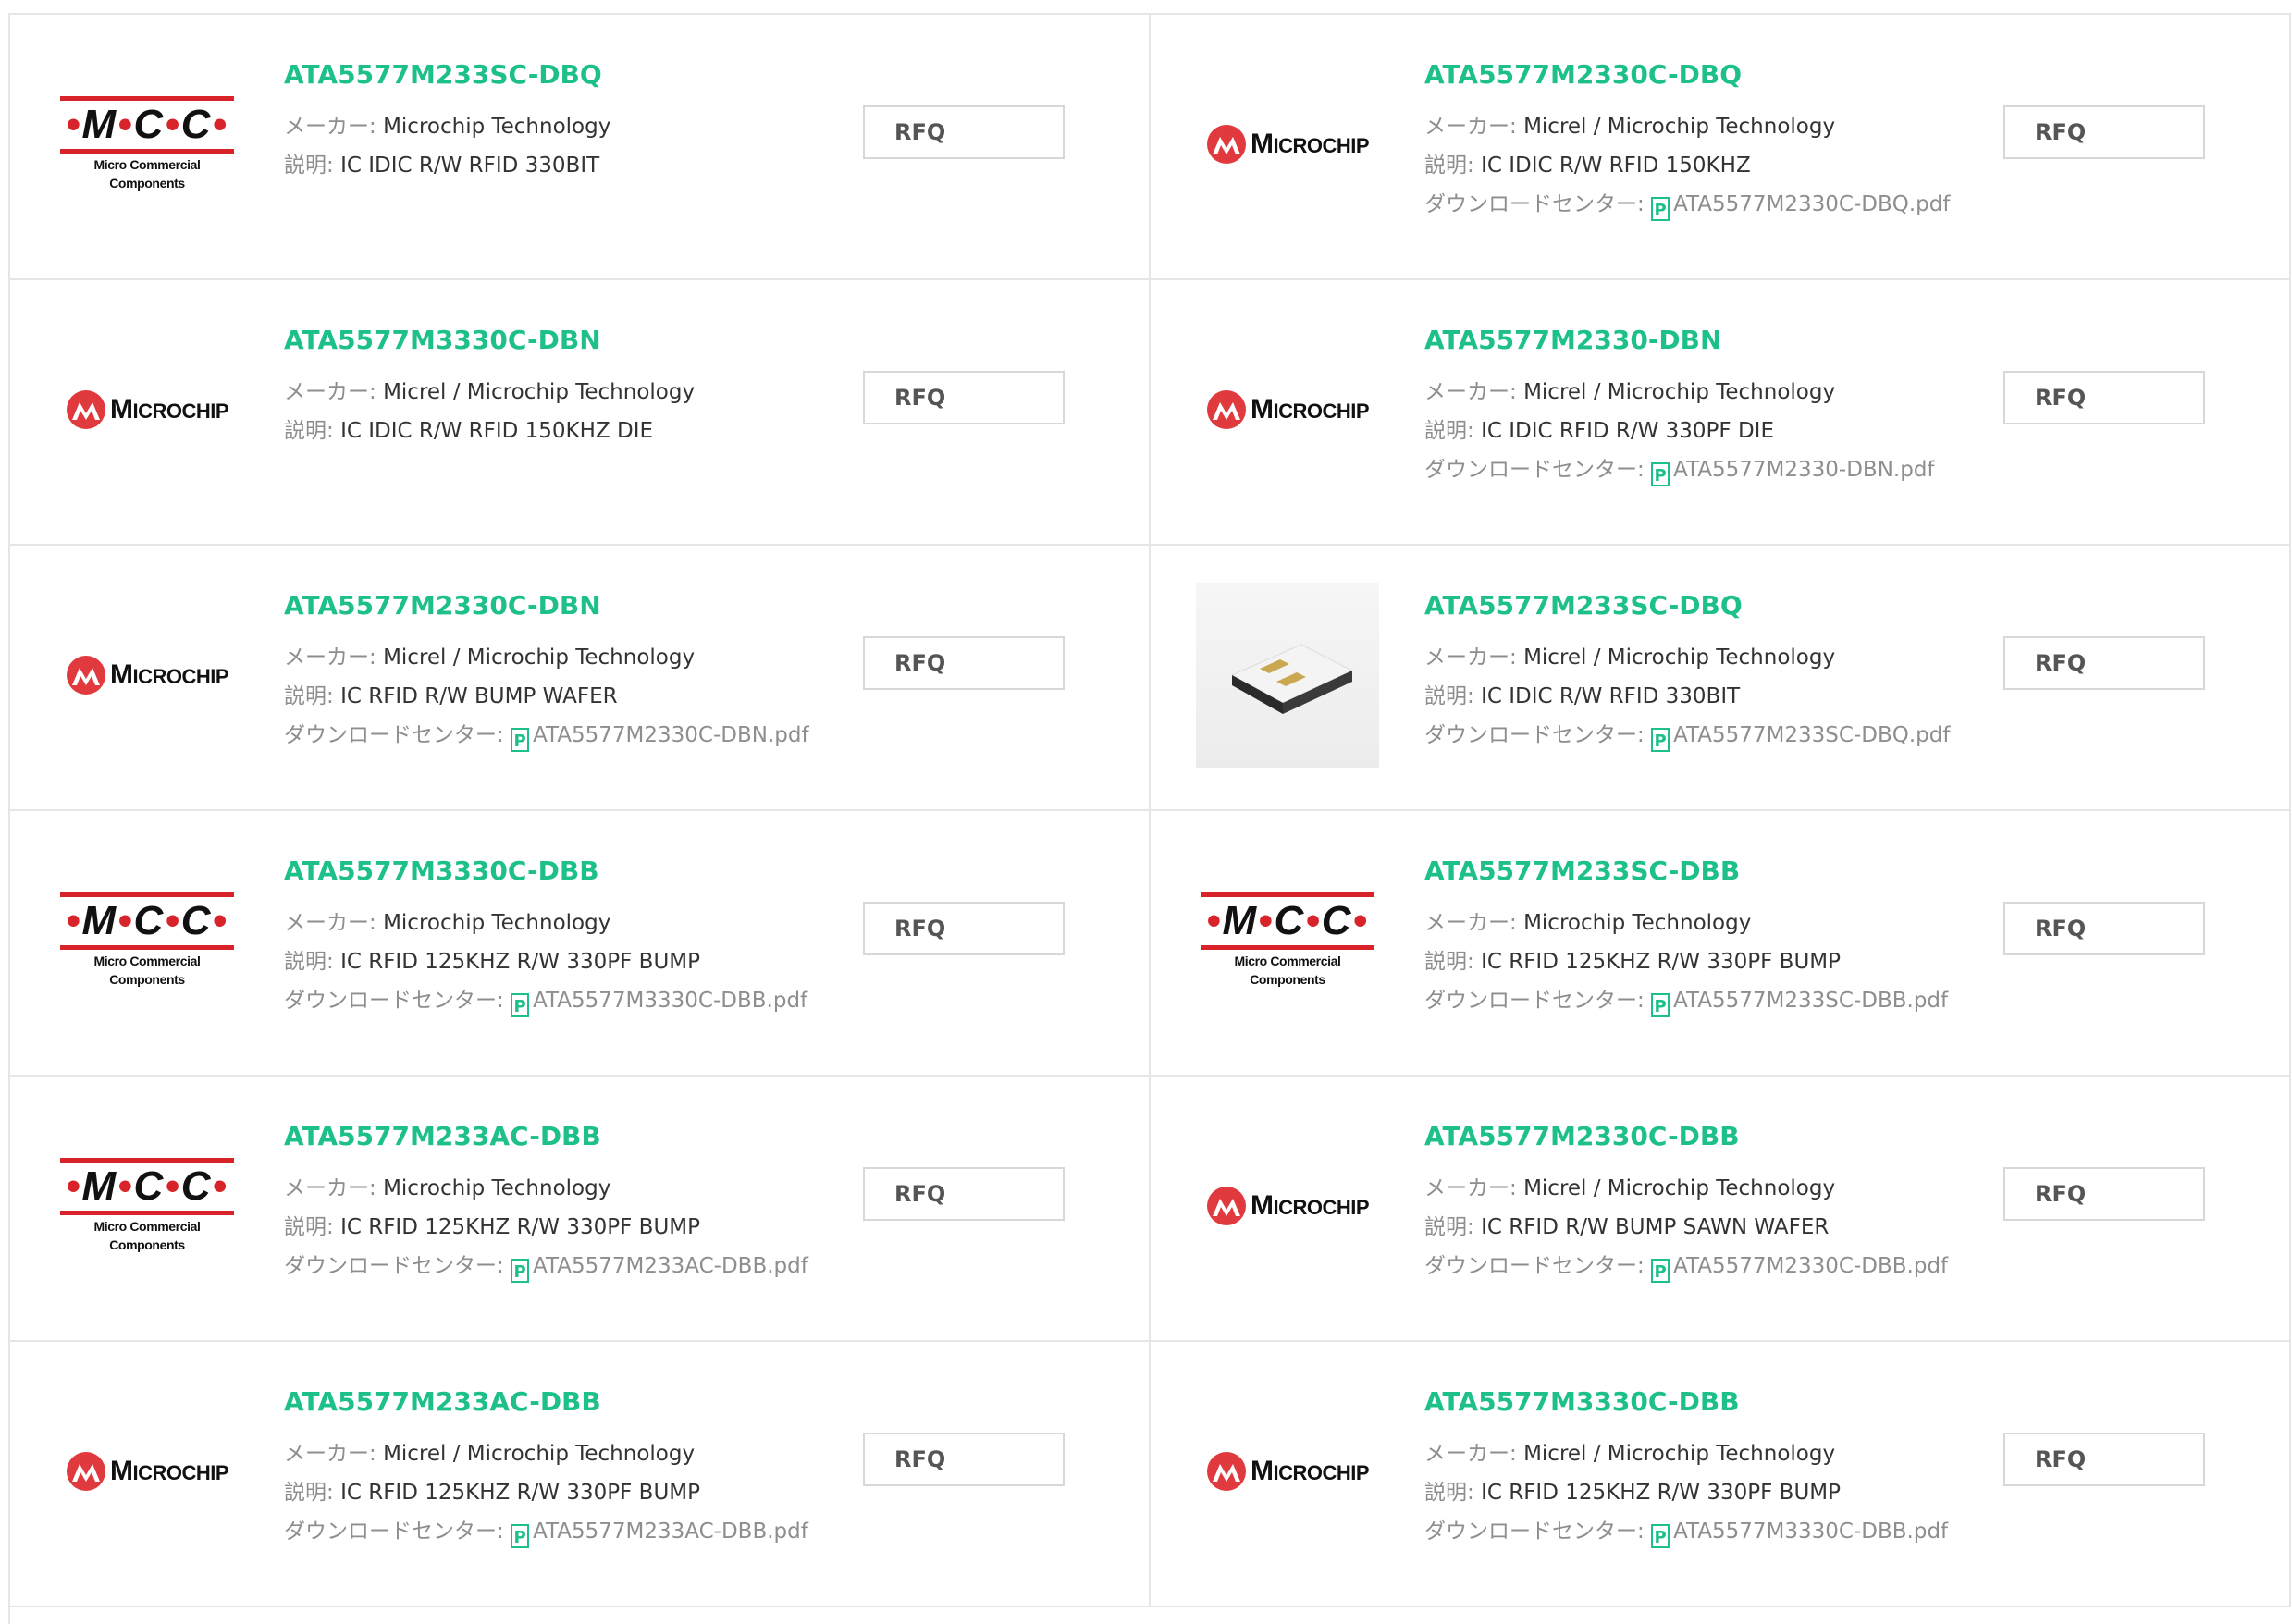 The height and width of the screenshot is (1624, 2292). Describe the element at coordinates (570, 431) in the screenshot. I see `description-line: 説明: IC IDIC R/W RFID 150KHZ DIE` at that location.